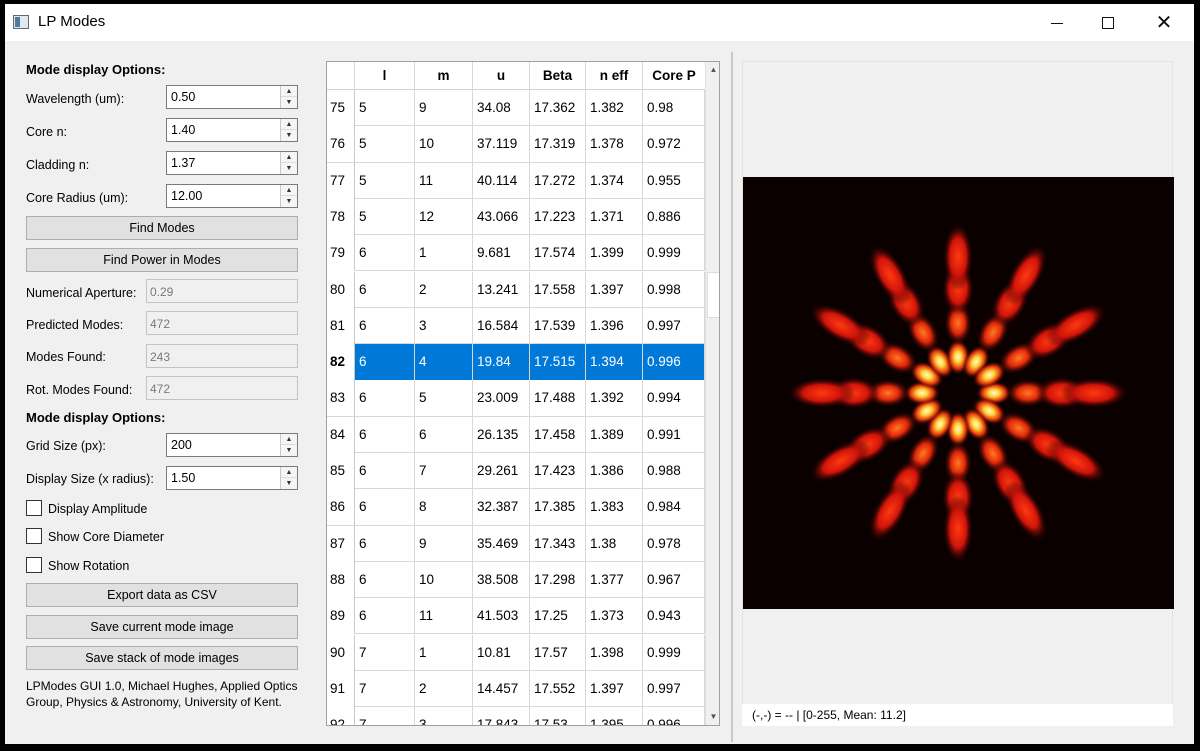 This screenshot has width=1200, height=751. What do you see at coordinates (558, 253) in the screenshot?
I see `table-cell: 17.574` at bounding box center [558, 253].